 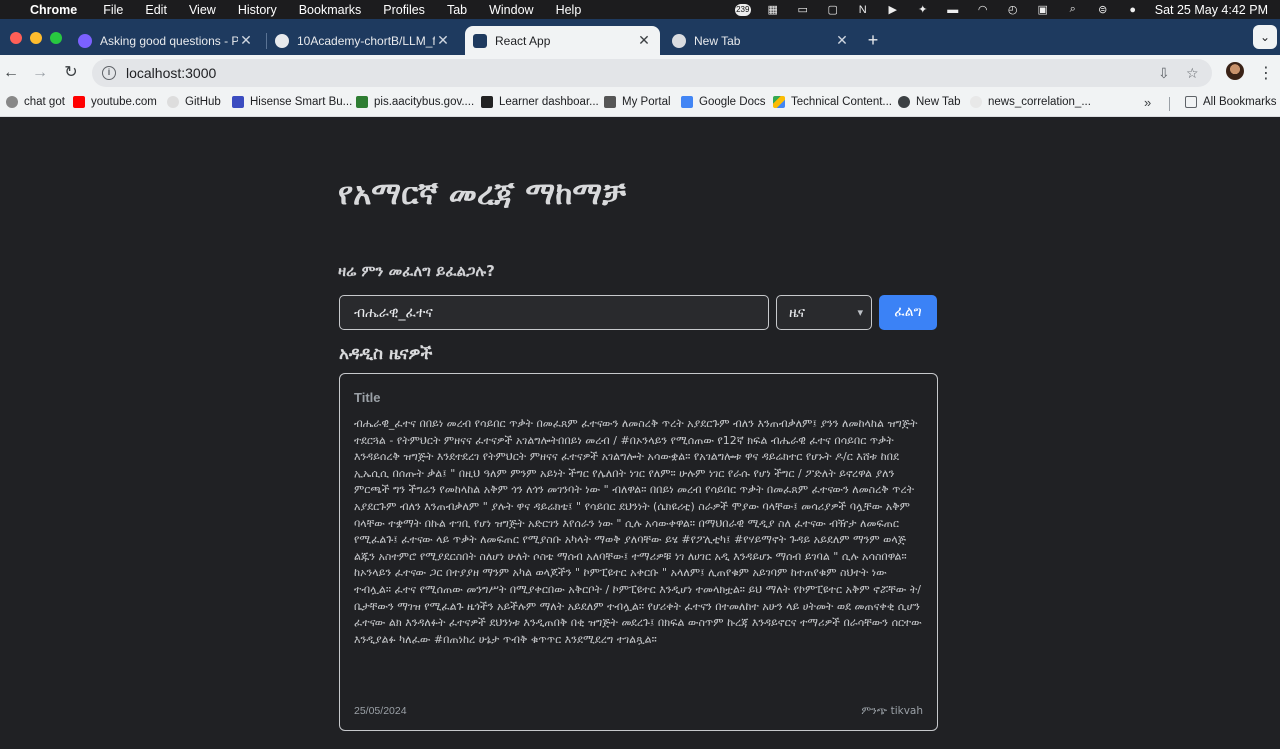 I want to click on battery-icon: ▬, so click(x=953, y=10).